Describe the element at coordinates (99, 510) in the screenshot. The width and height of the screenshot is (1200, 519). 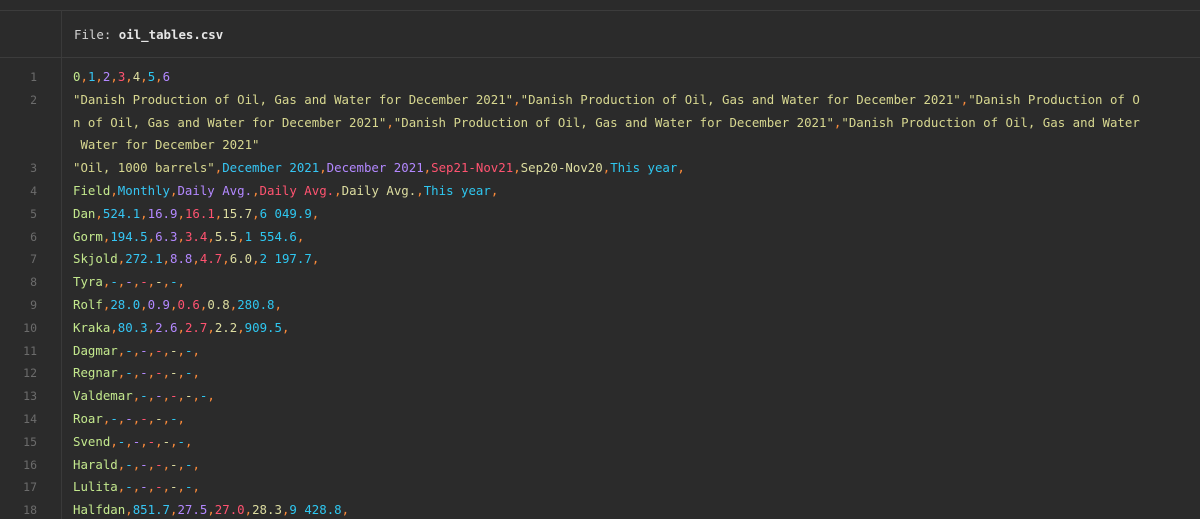
I see `csv-field: Halfdan` at that location.